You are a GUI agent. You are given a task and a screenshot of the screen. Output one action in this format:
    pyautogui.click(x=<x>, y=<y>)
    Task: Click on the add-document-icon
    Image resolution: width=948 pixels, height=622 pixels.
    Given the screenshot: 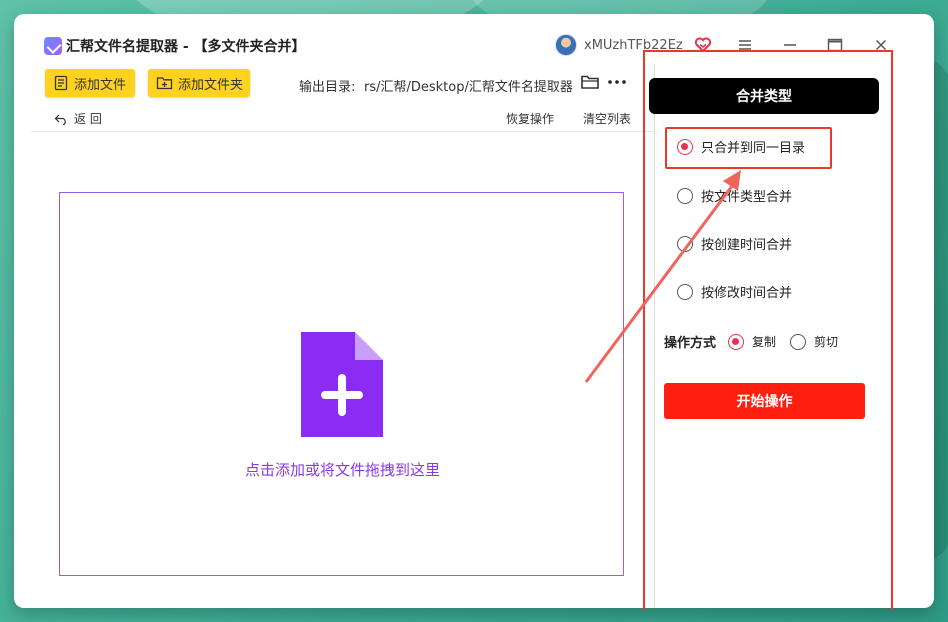 What is the action you would take?
    pyautogui.click(x=342, y=384)
    